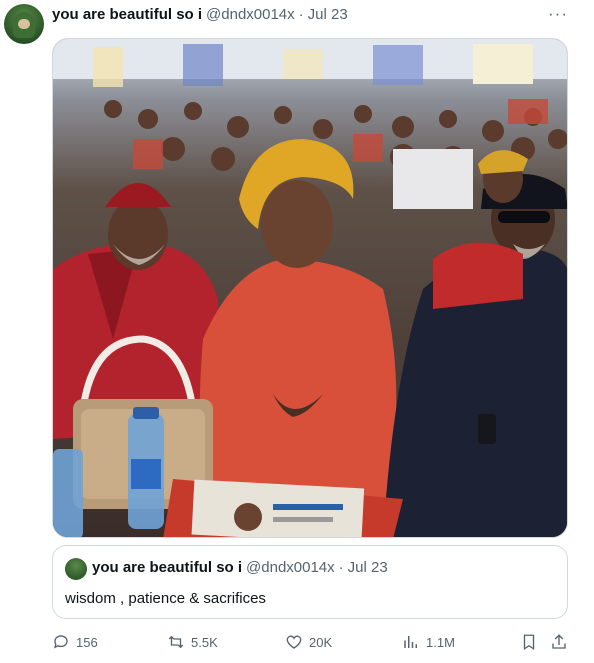 The height and width of the screenshot is (663, 594). What do you see at coordinates (308, 642) in the screenshot?
I see `like-button: 20K` at bounding box center [308, 642].